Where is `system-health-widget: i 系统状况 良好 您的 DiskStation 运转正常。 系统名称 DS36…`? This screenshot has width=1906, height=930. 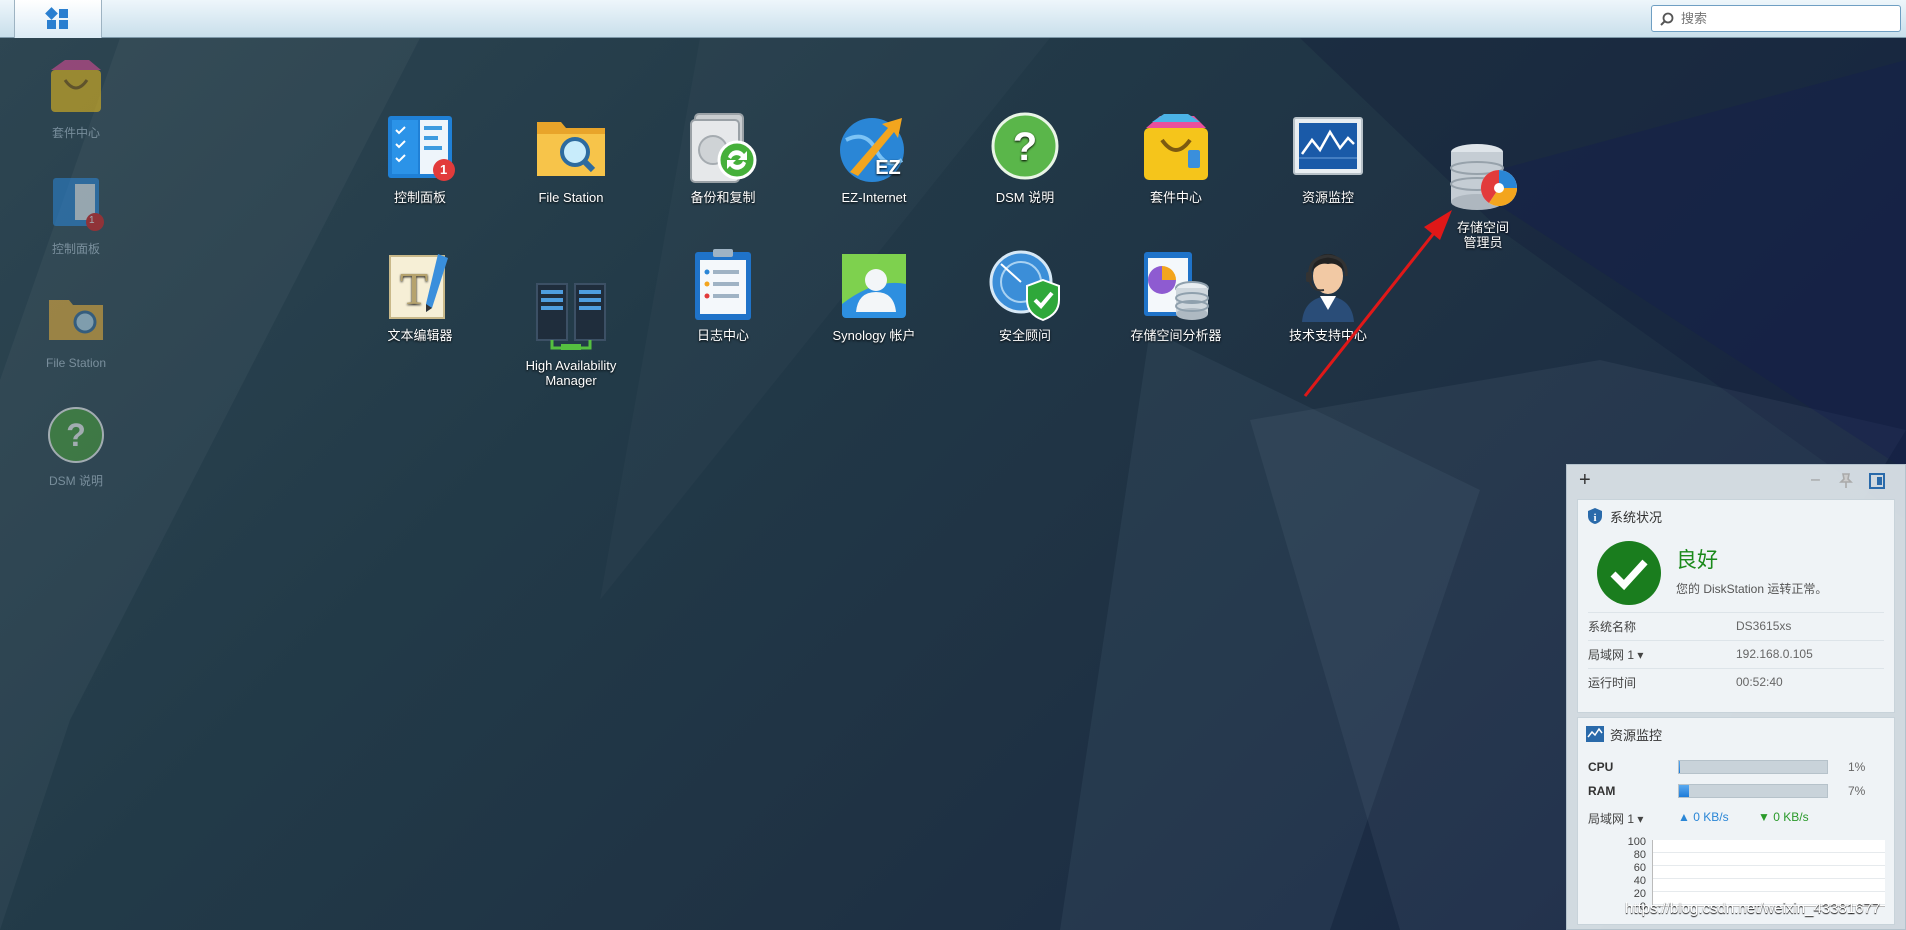
system-health-widget: i 系统状况 良好 您的 DiskStation 运转正常。 系统名称 DS36… is located at coordinates (1736, 606).